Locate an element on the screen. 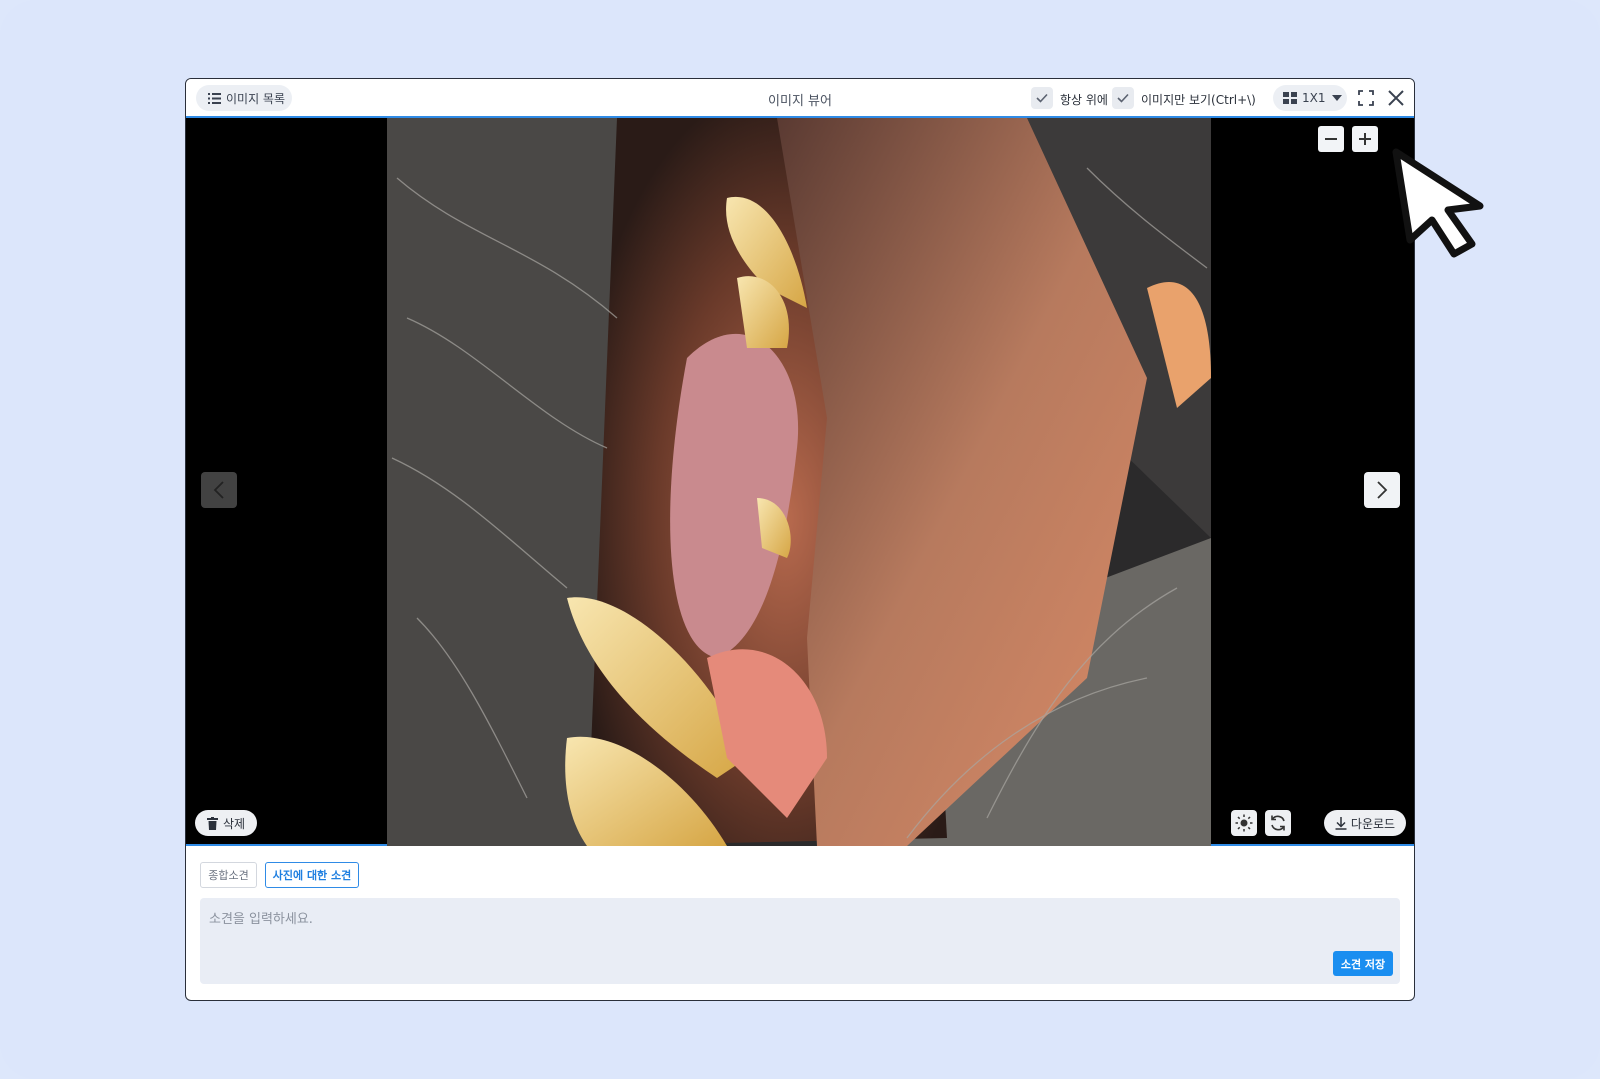  always-on-top-checkbox is located at coordinates (1042, 98).